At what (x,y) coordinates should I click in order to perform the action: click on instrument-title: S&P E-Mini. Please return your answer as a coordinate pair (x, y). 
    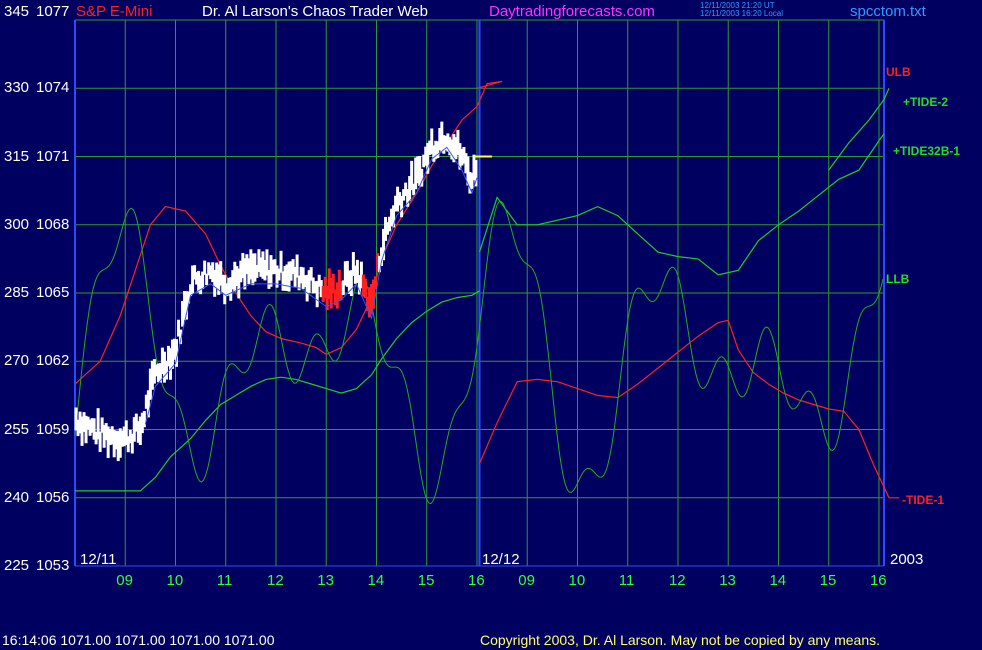
    Looking at the image, I should click on (114, 11).